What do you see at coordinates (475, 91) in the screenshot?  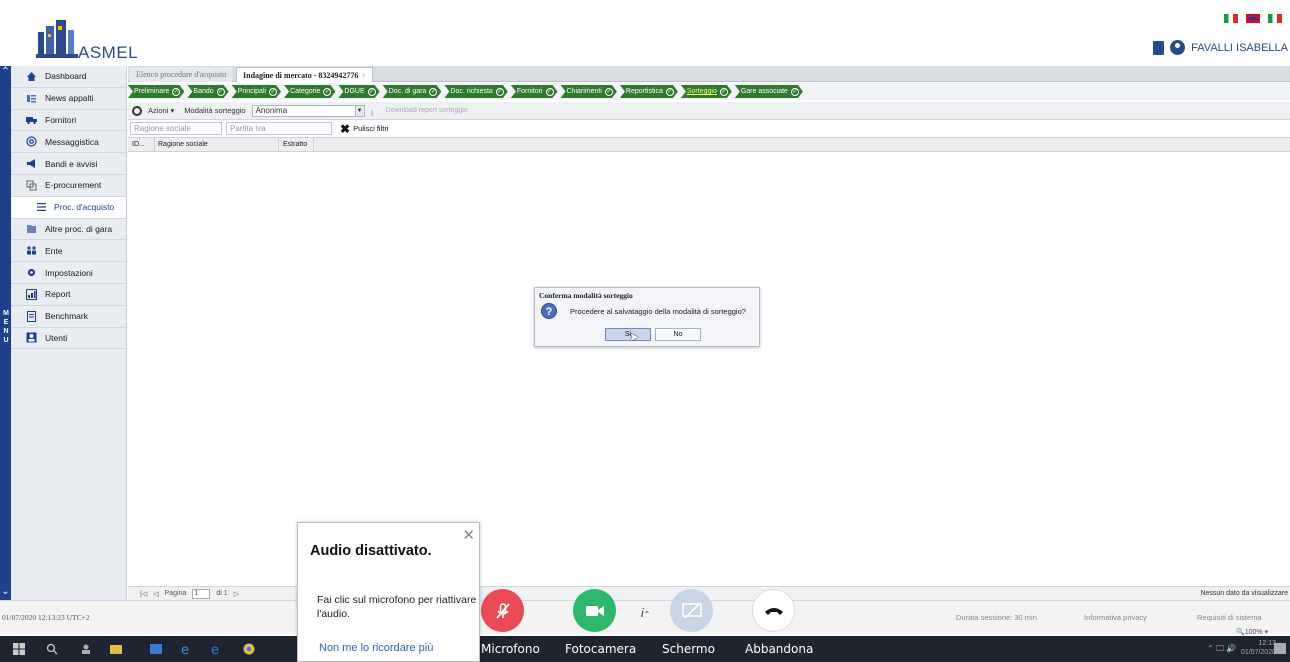 I see `step-doc-richiesta: Doc. richiesta ✓` at bounding box center [475, 91].